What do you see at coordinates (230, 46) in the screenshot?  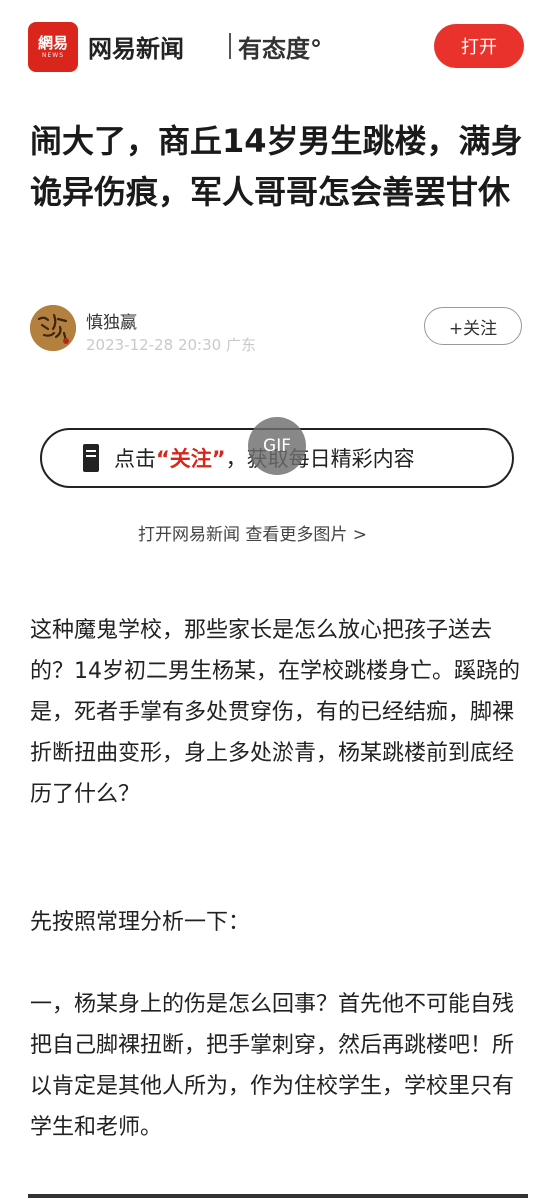 I see `brand-divider` at bounding box center [230, 46].